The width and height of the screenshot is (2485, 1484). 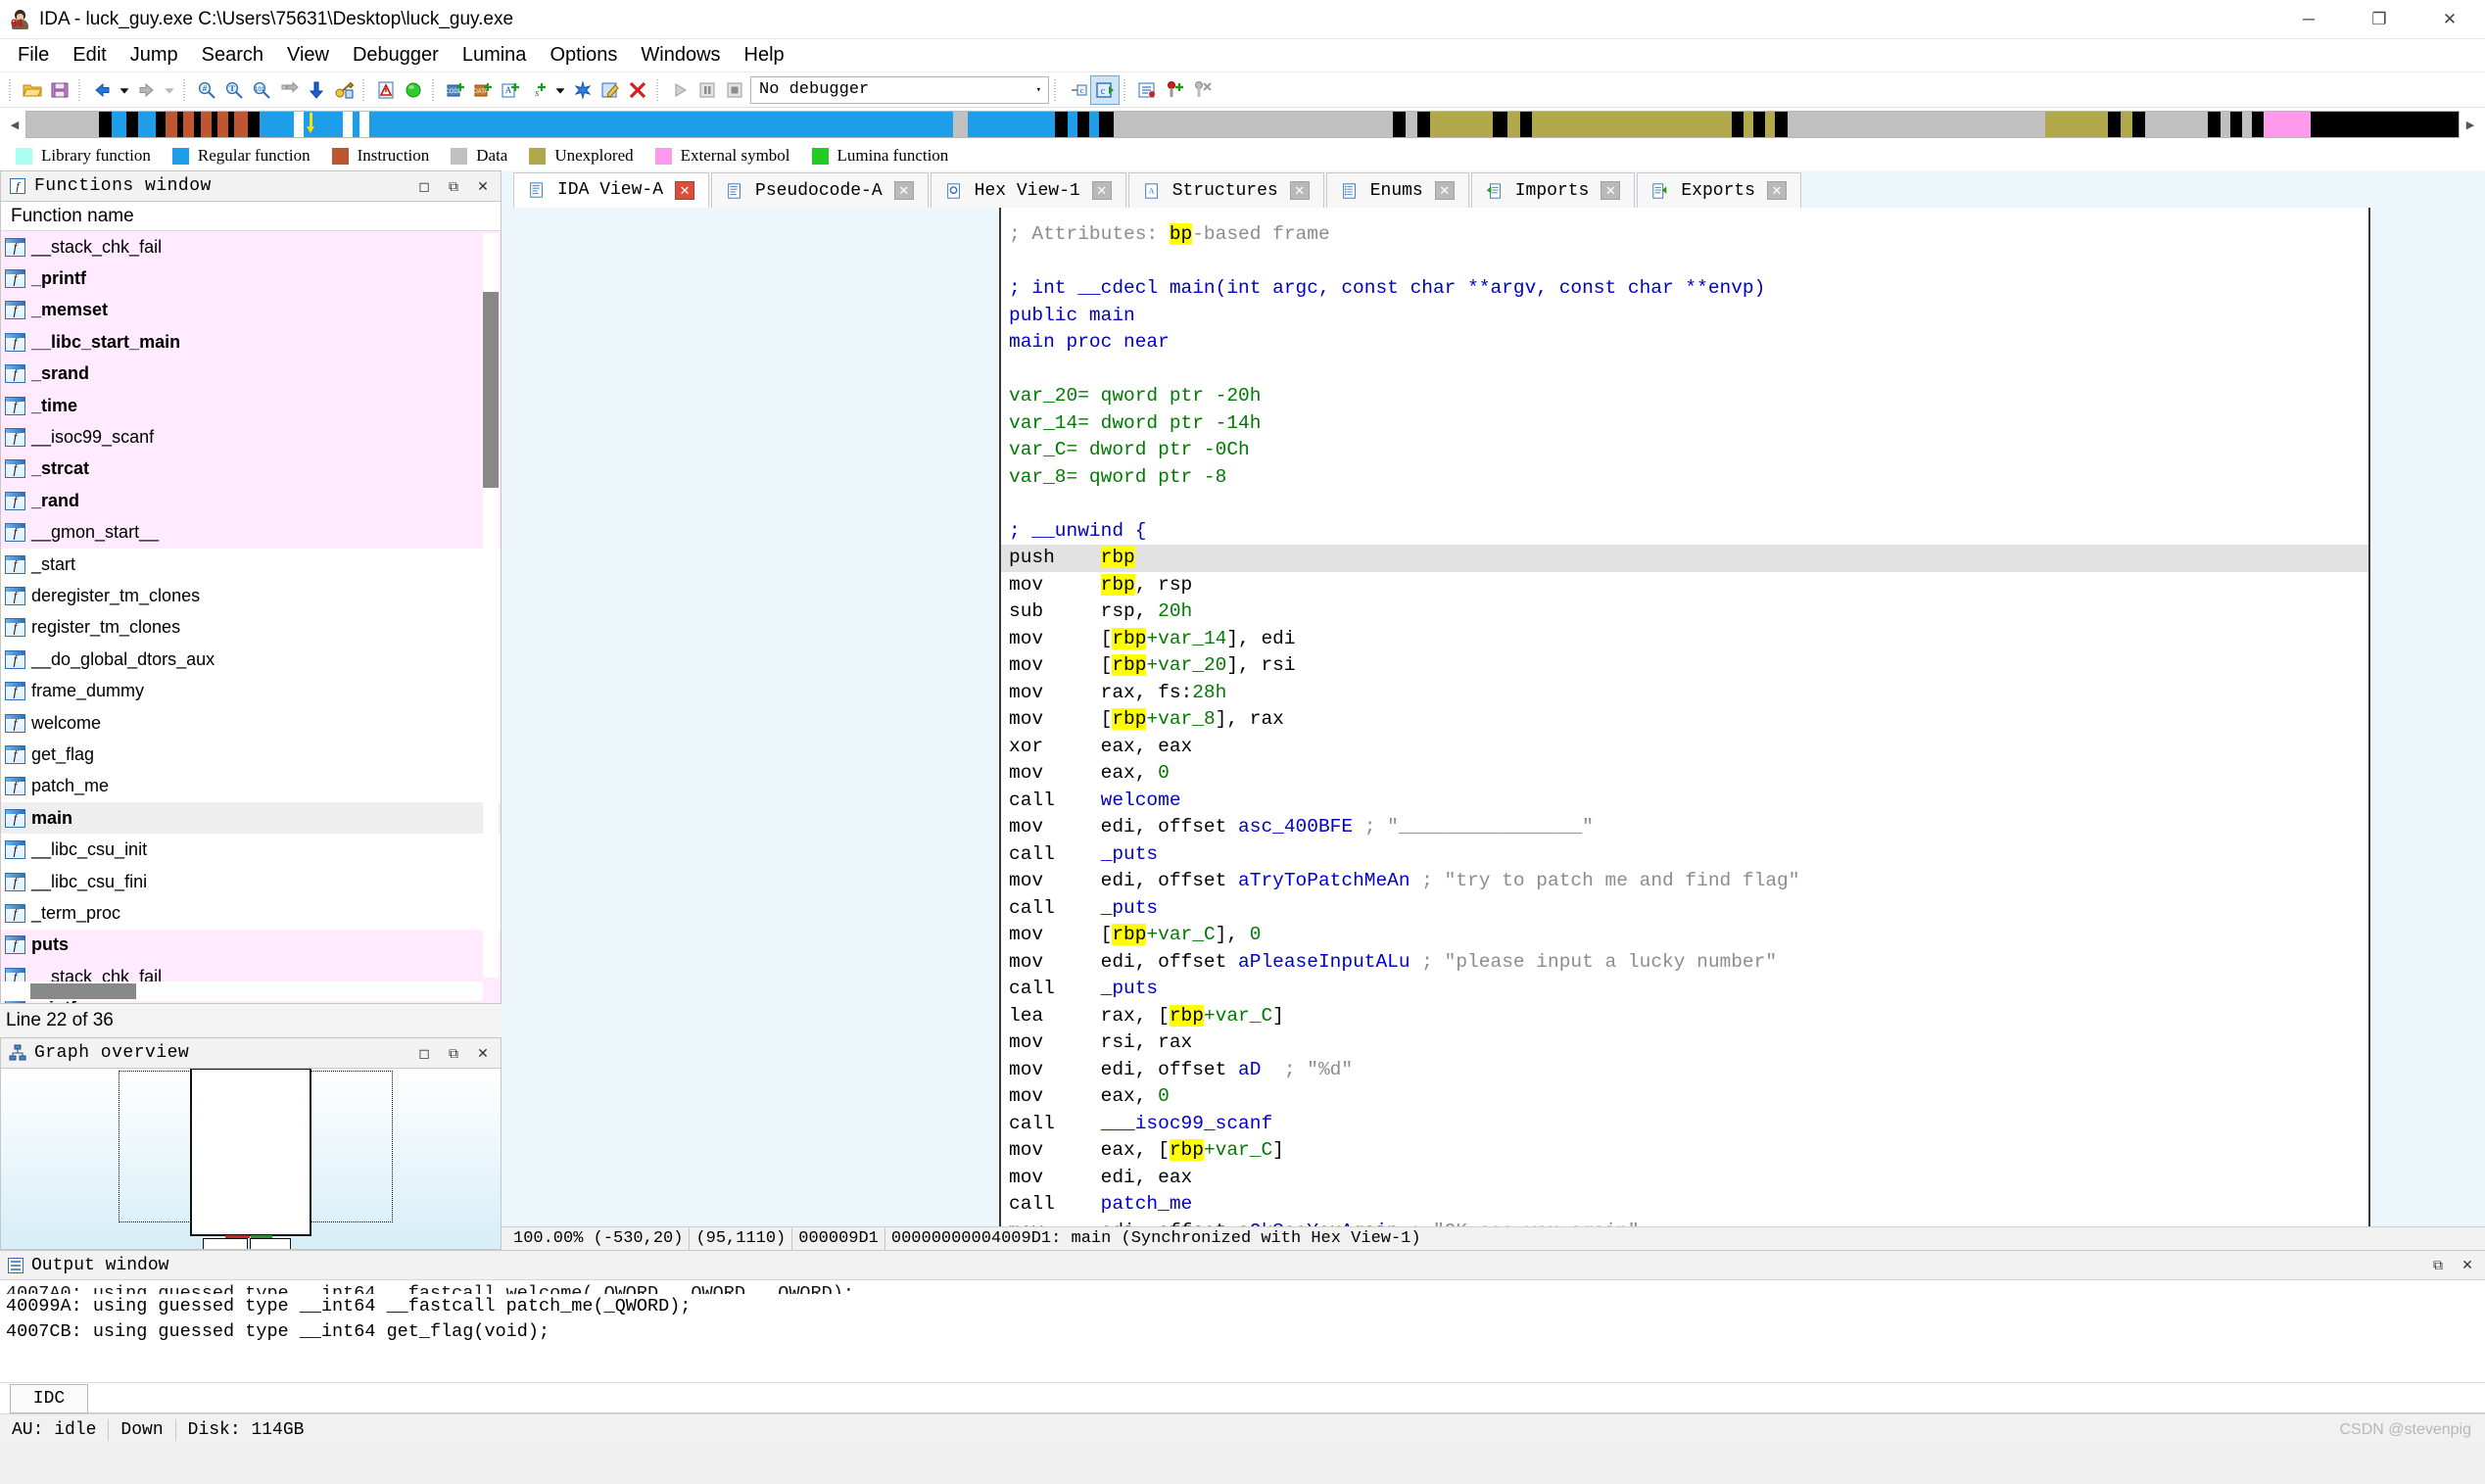 What do you see at coordinates (251, 818) in the screenshot?
I see `function-list-item: f main` at bounding box center [251, 818].